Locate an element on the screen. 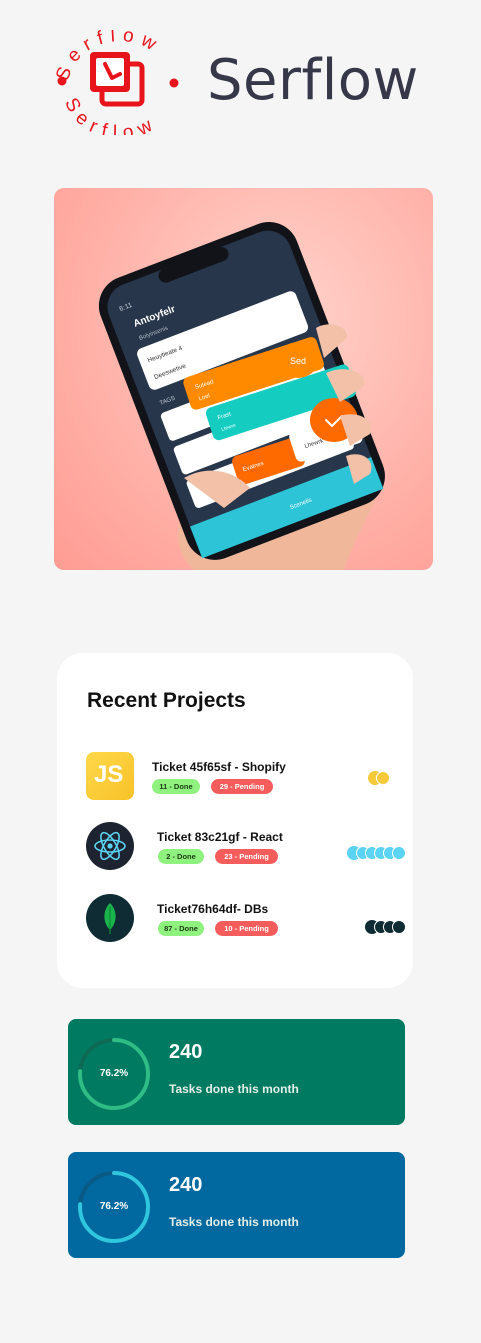 The height and width of the screenshot is (1343, 481). done-badge: 2 - Done is located at coordinates (181, 856).